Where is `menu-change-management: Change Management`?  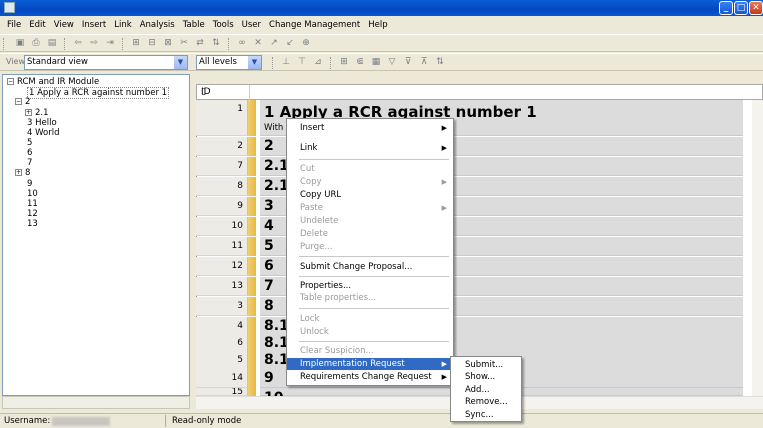 menu-change-management: Change Management is located at coordinates (314, 25).